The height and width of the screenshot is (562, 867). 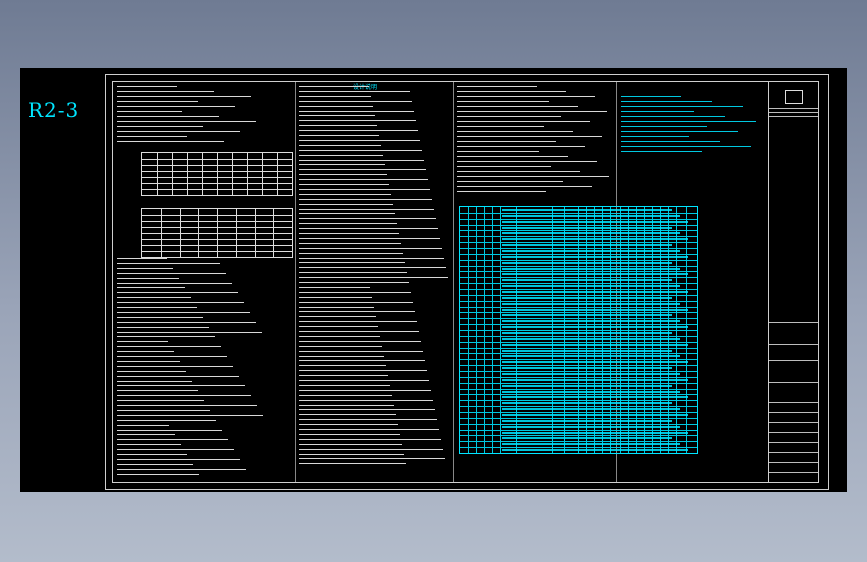 What do you see at coordinates (453, 282) in the screenshot?
I see `column-divider` at bounding box center [453, 282].